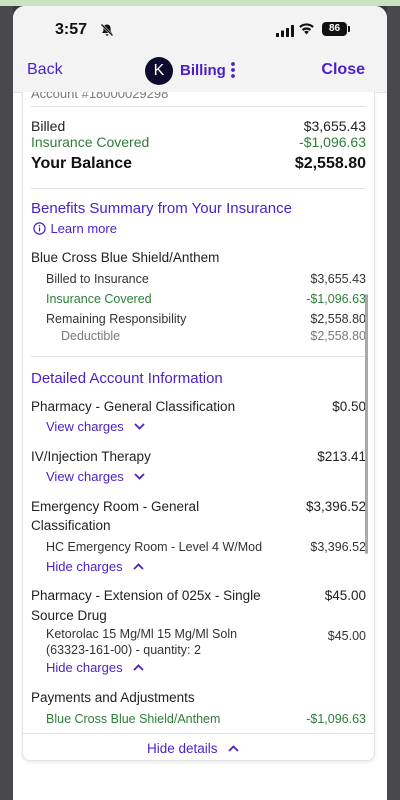 This screenshot has height=800, width=400. I want to click on status-time: 3:57, so click(71, 29).